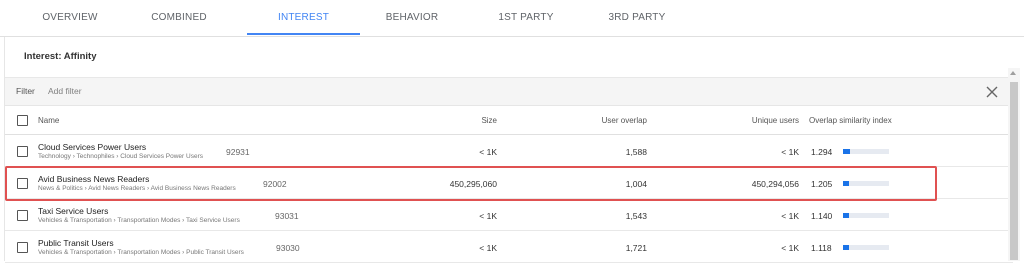 The height and width of the screenshot is (263, 1024). Describe the element at coordinates (179, 18) in the screenshot. I see `tab-combined: COMBINED` at that location.